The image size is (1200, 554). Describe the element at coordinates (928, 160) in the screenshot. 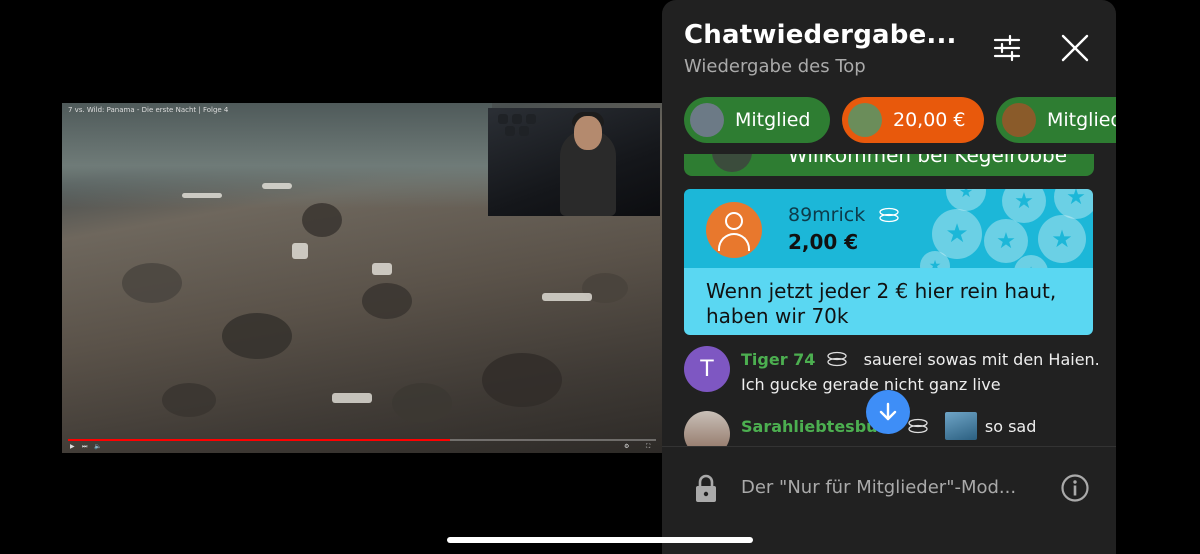

I see `member-welcome-text: Willkommen bei Kegelrobbe` at that location.